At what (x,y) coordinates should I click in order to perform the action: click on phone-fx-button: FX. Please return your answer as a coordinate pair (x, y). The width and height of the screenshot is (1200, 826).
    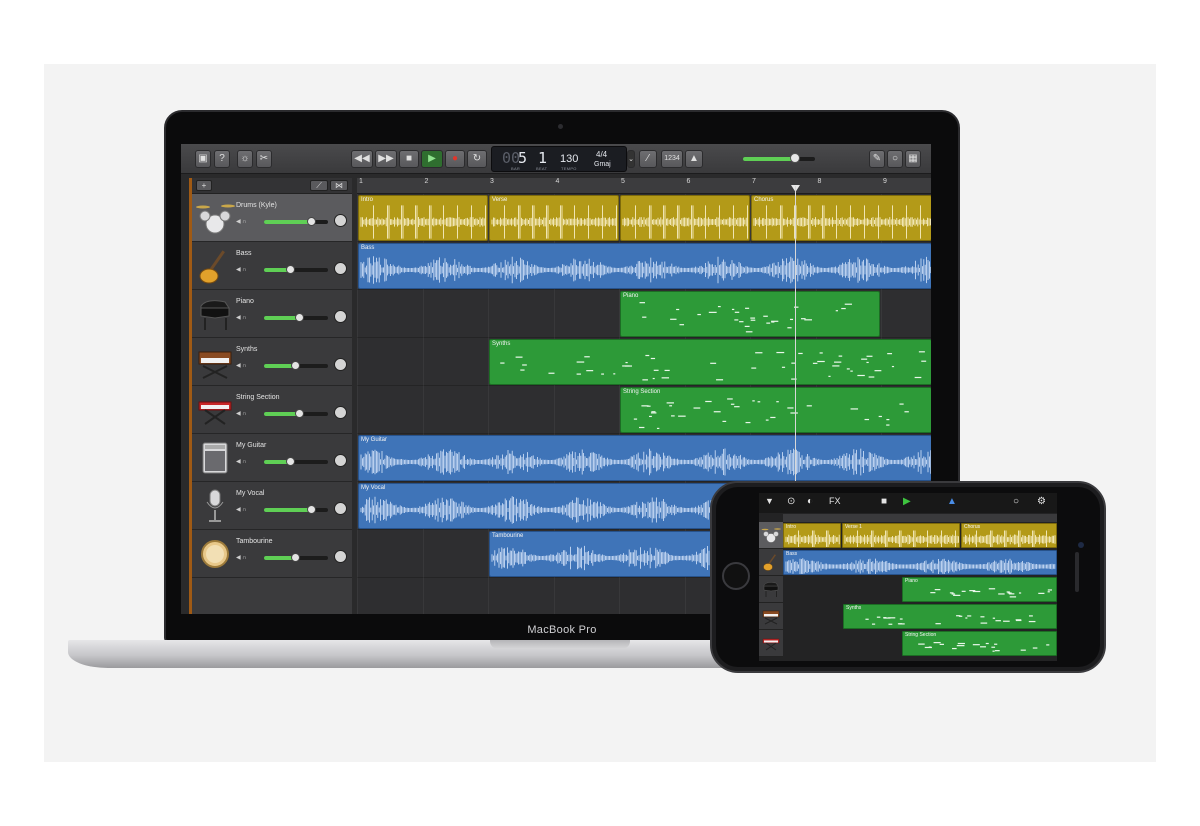
    Looking at the image, I should click on (835, 501).